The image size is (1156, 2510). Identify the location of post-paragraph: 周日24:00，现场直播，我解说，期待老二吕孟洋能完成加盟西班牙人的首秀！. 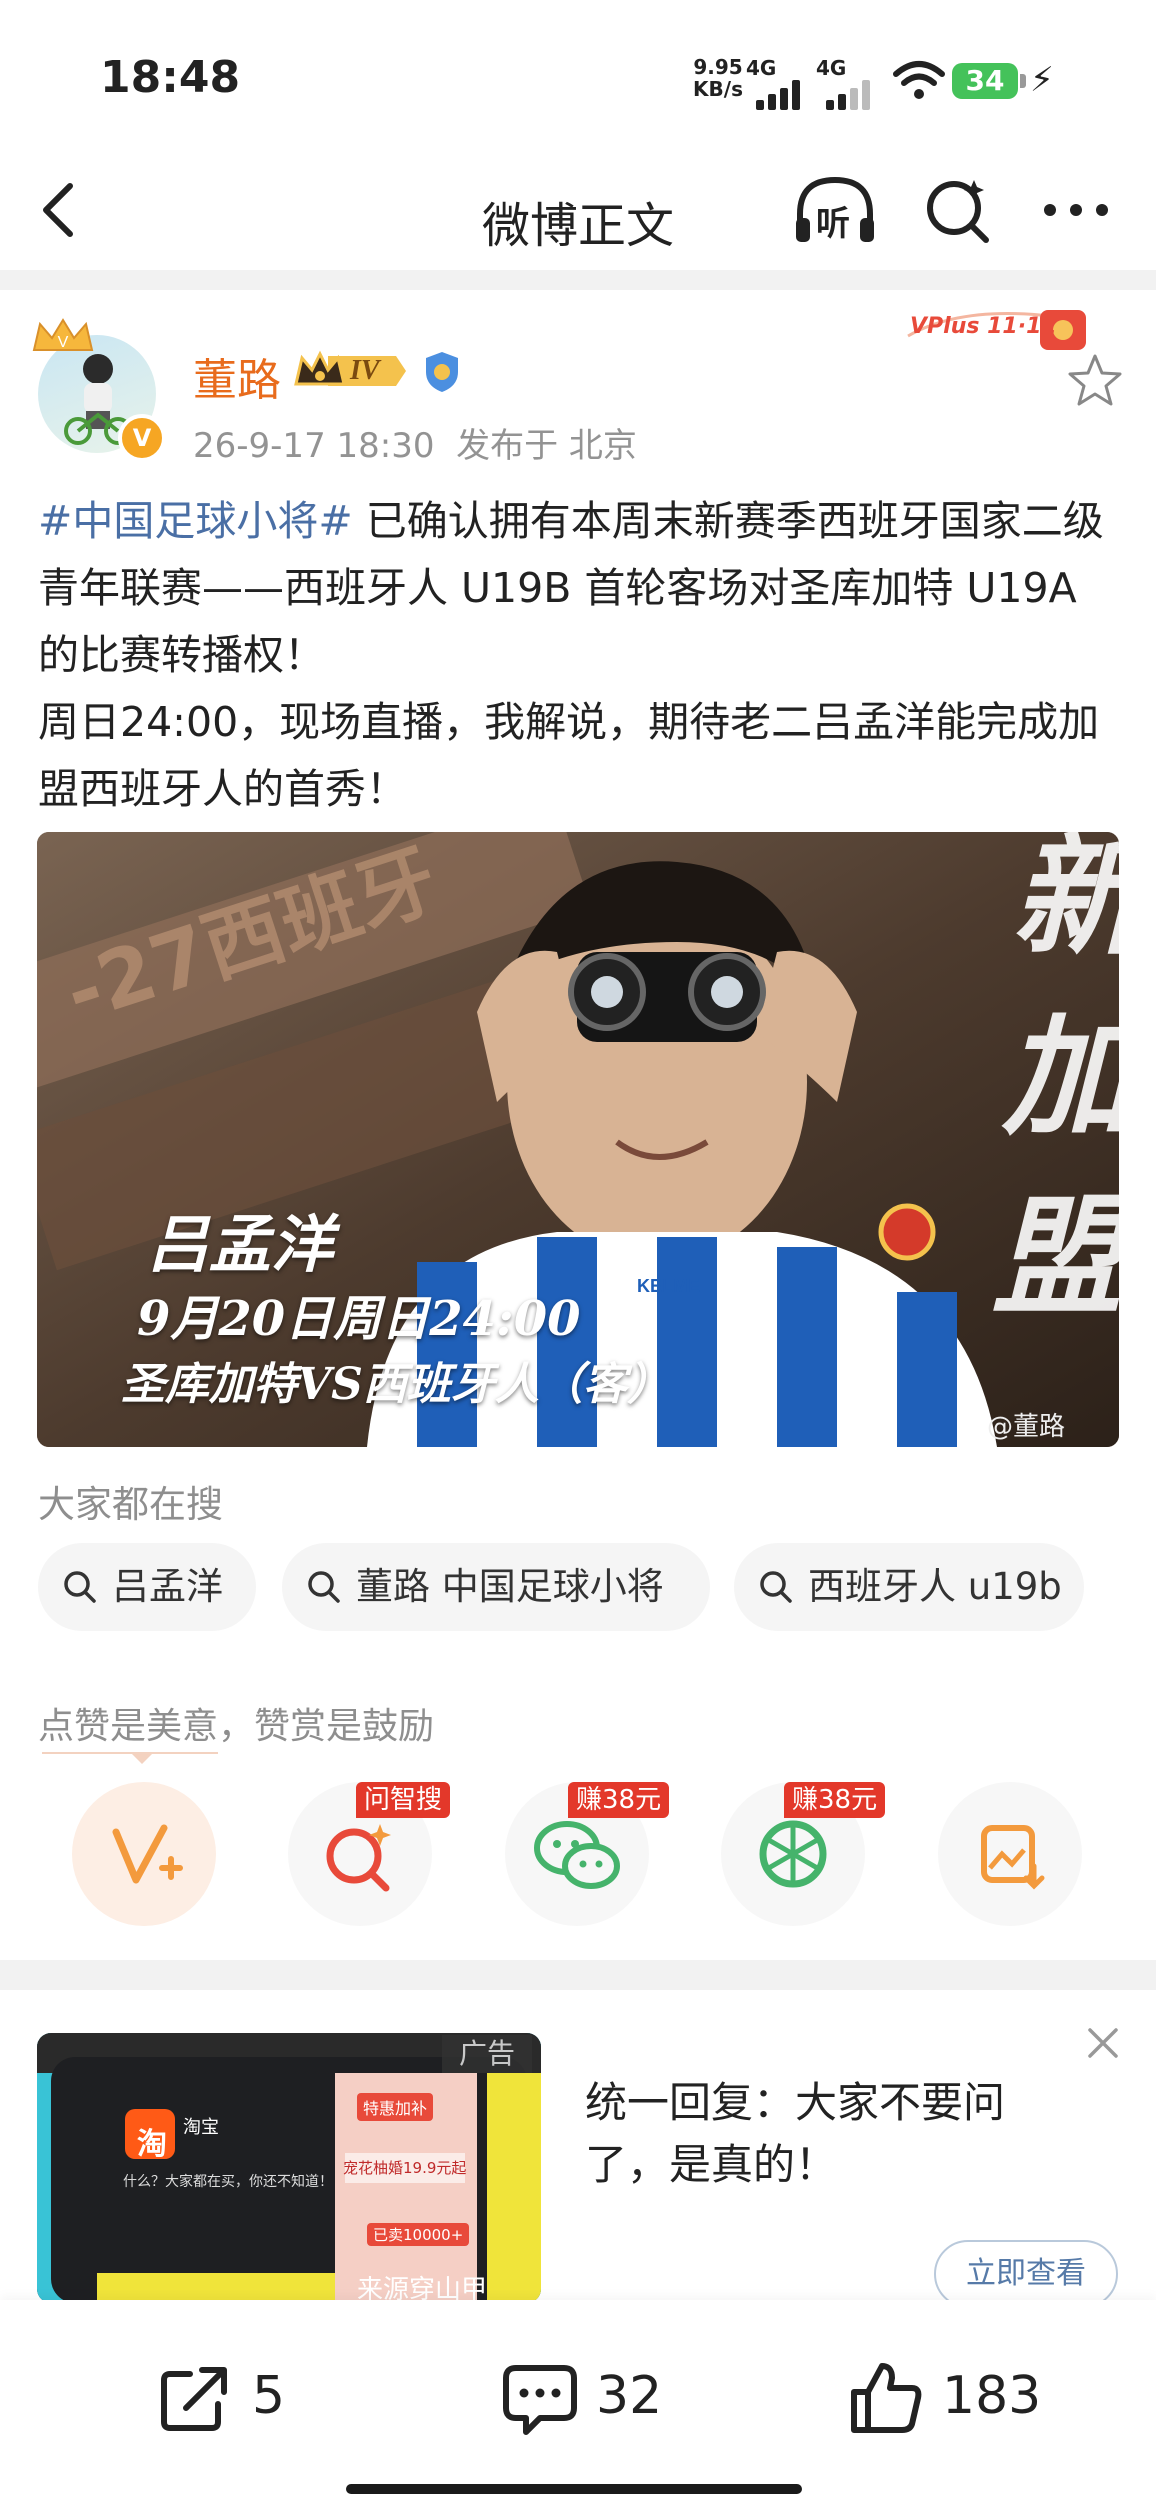
(569, 755).